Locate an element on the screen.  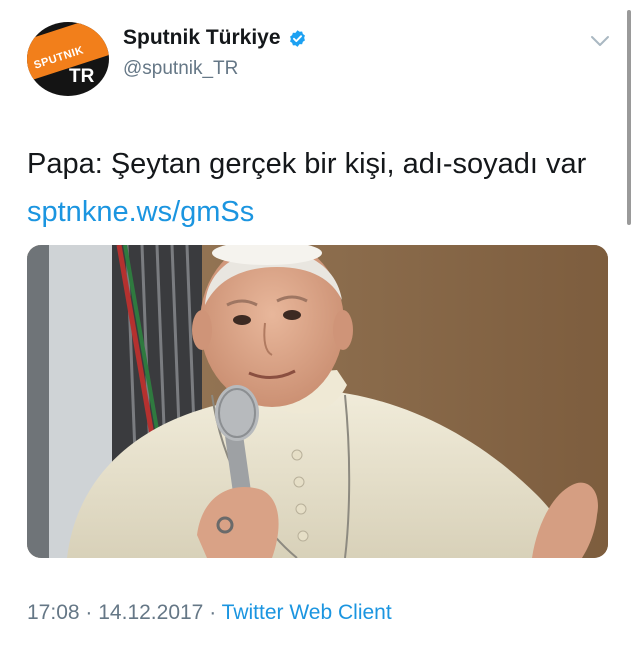
verified-badge-icon is located at coordinates (297, 38).